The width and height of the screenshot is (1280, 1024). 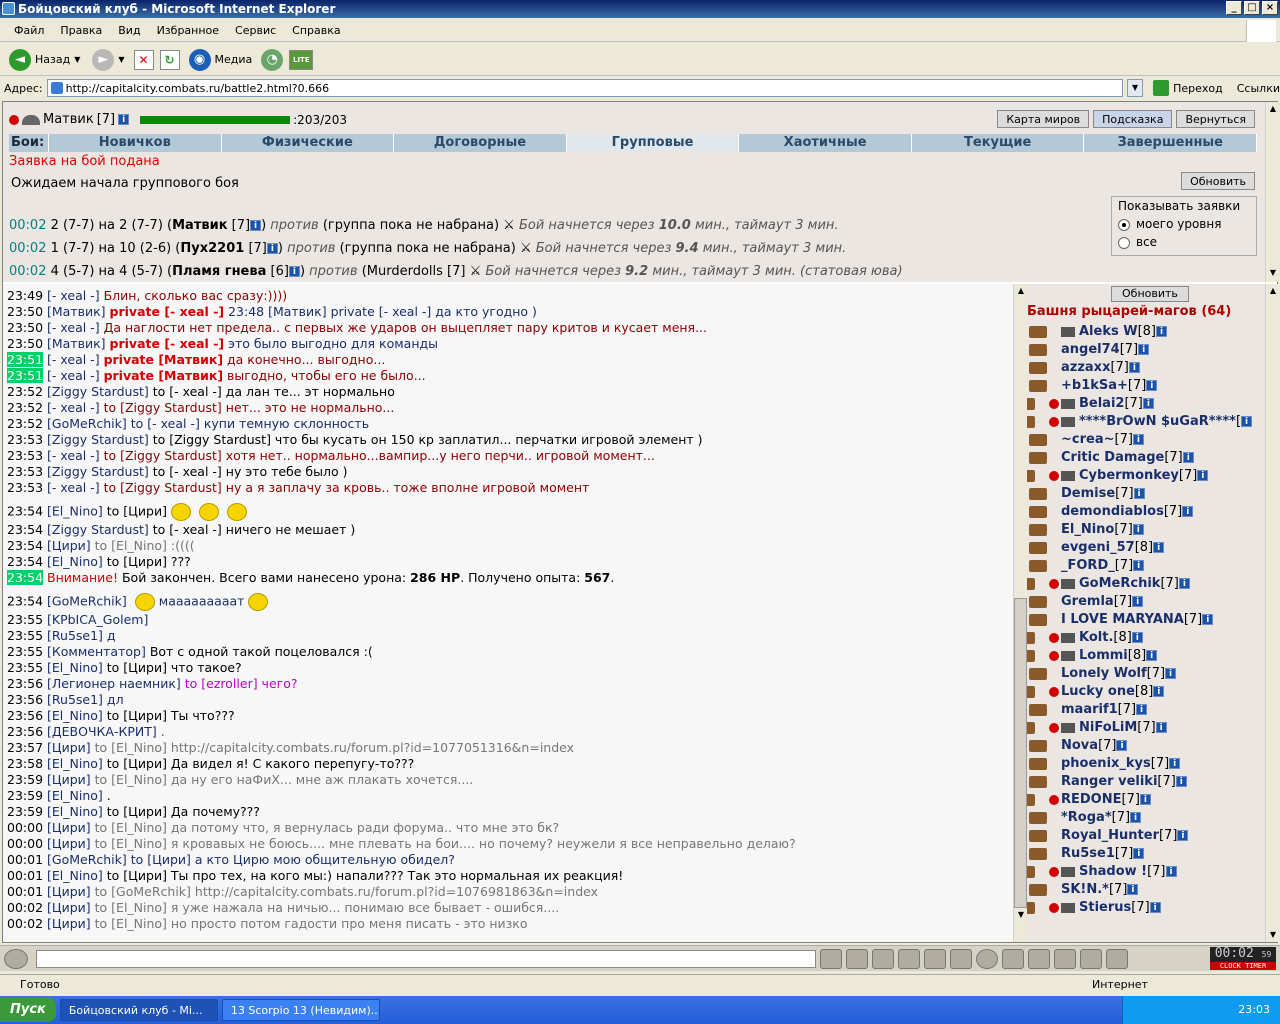 I want to click on user-name: GoMeRchik, so click(x=1119, y=583).